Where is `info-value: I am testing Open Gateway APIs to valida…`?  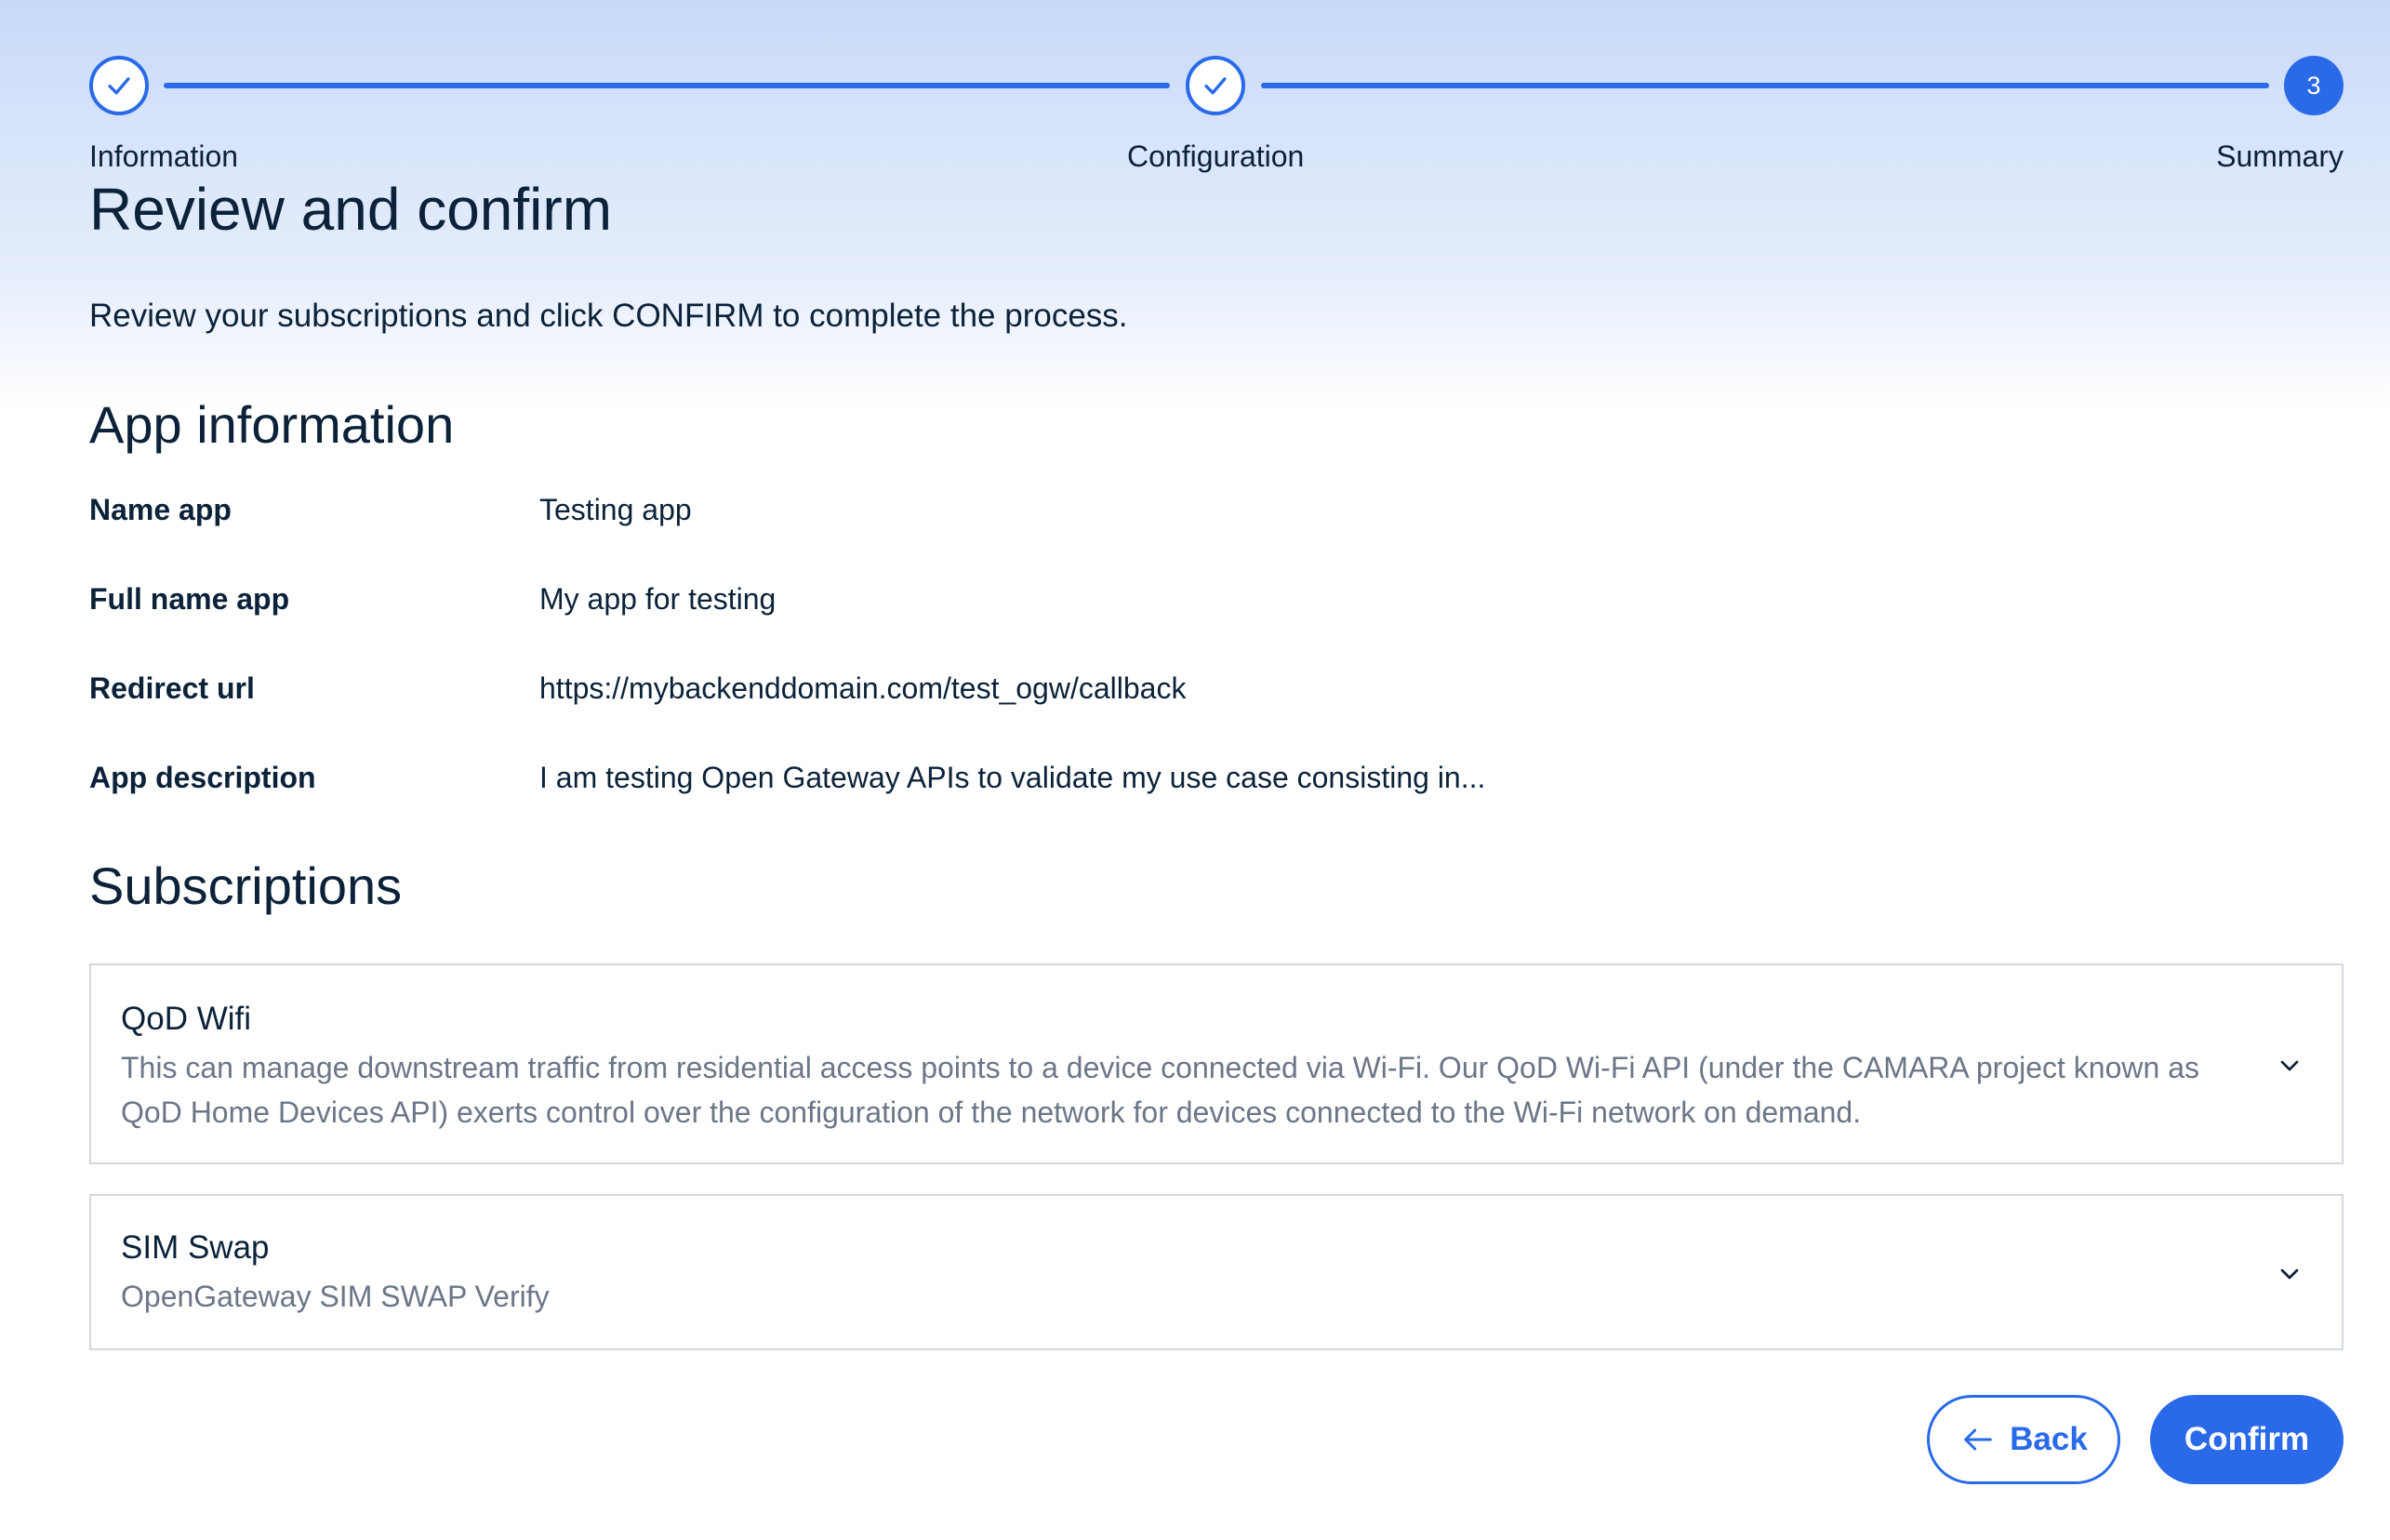 info-value: I am testing Open Gateway APIs to valida… is located at coordinates (1013, 777).